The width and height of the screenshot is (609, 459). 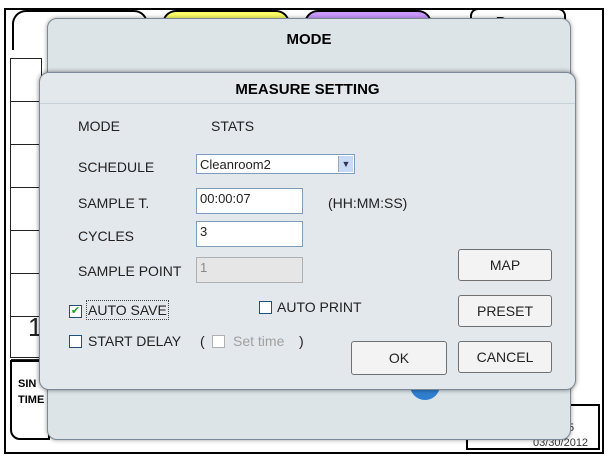 I want to click on ok-button: OK, so click(x=399, y=358).